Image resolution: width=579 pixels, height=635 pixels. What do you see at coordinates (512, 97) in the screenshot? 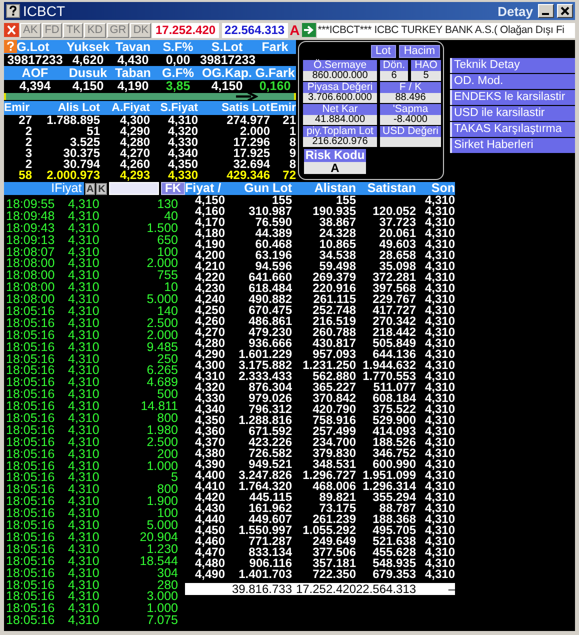
I see `menu-button: ENDEKS le karsilastir` at bounding box center [512, 97].